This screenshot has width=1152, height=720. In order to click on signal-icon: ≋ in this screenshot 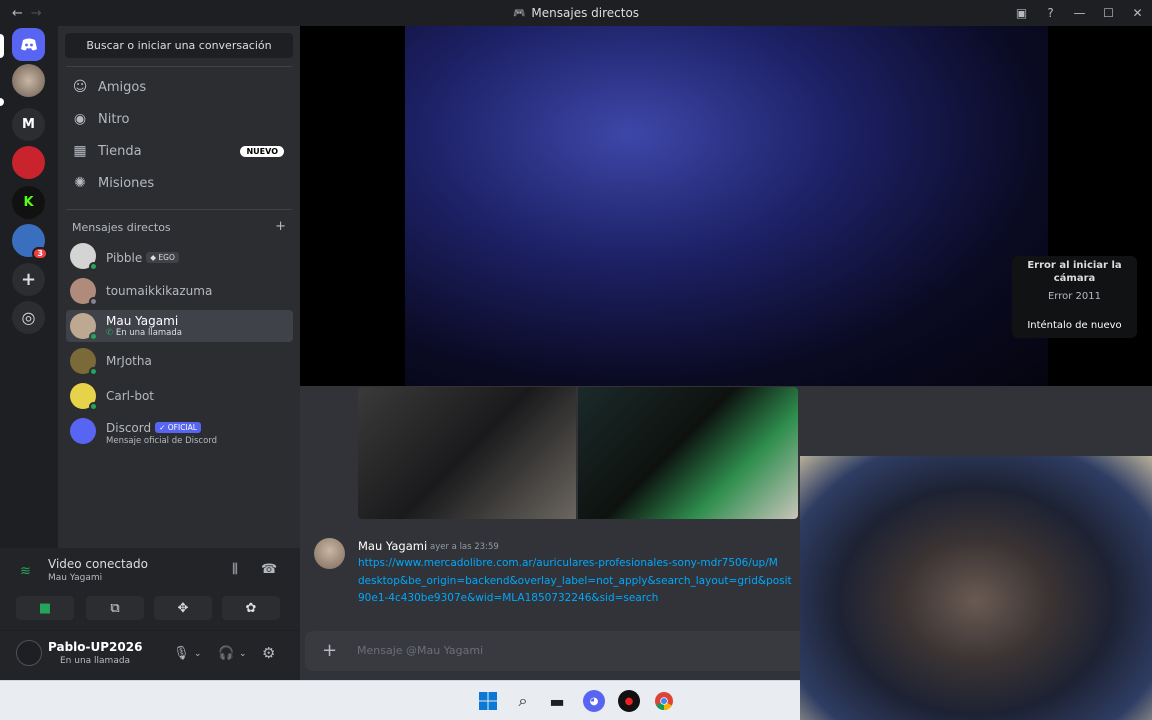, I will do `click(25, 571)`.